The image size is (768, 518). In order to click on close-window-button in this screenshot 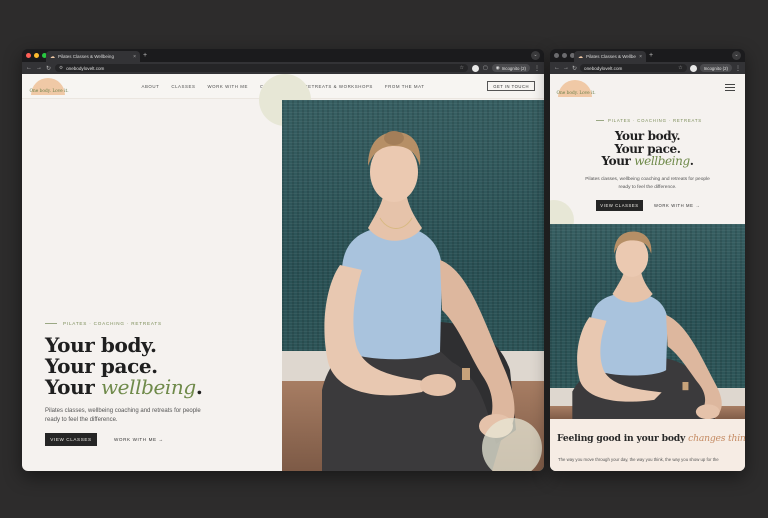, I will do `click(28, 55)`.